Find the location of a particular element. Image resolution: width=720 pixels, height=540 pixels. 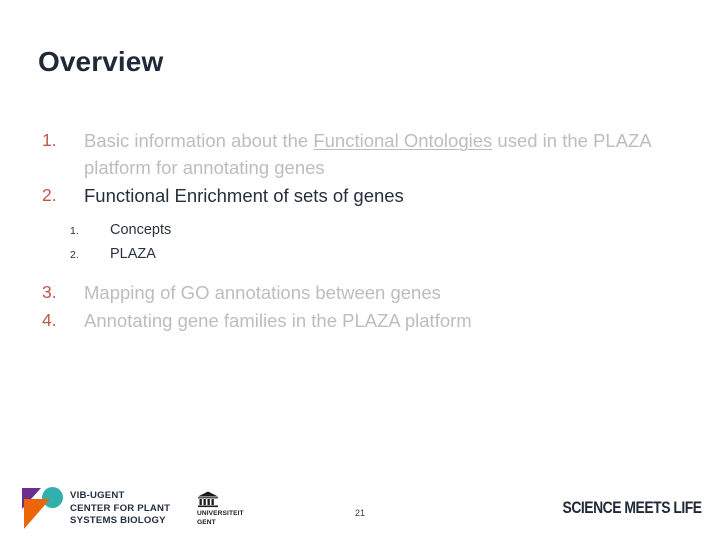

outline-item-1-number: 1. is located at coordinates (49, 140).